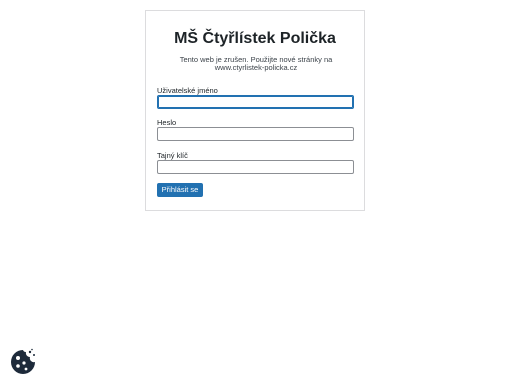  I want to click on cookie-settings-button, so click(23, 362).